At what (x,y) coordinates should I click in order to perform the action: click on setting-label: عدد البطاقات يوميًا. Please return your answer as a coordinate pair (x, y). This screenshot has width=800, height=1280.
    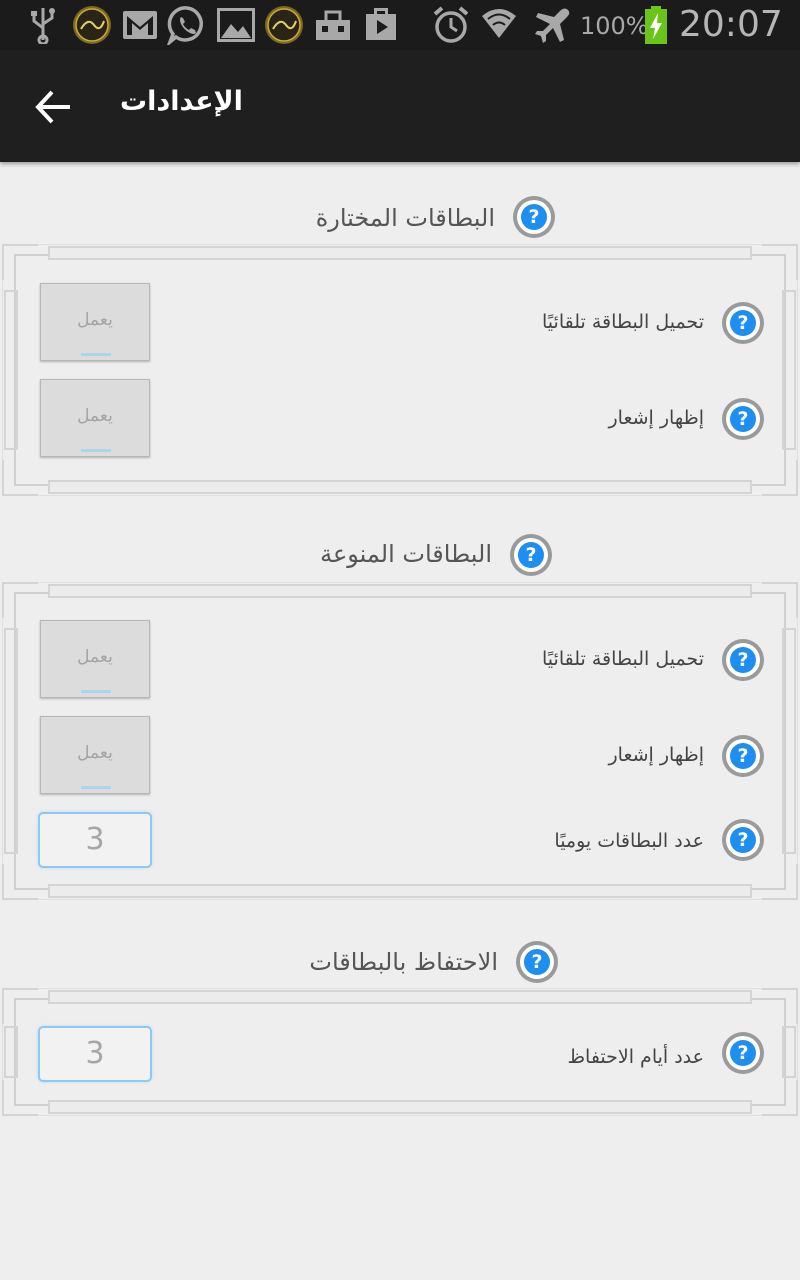
    Looking at the image, I should click on (629, 841).